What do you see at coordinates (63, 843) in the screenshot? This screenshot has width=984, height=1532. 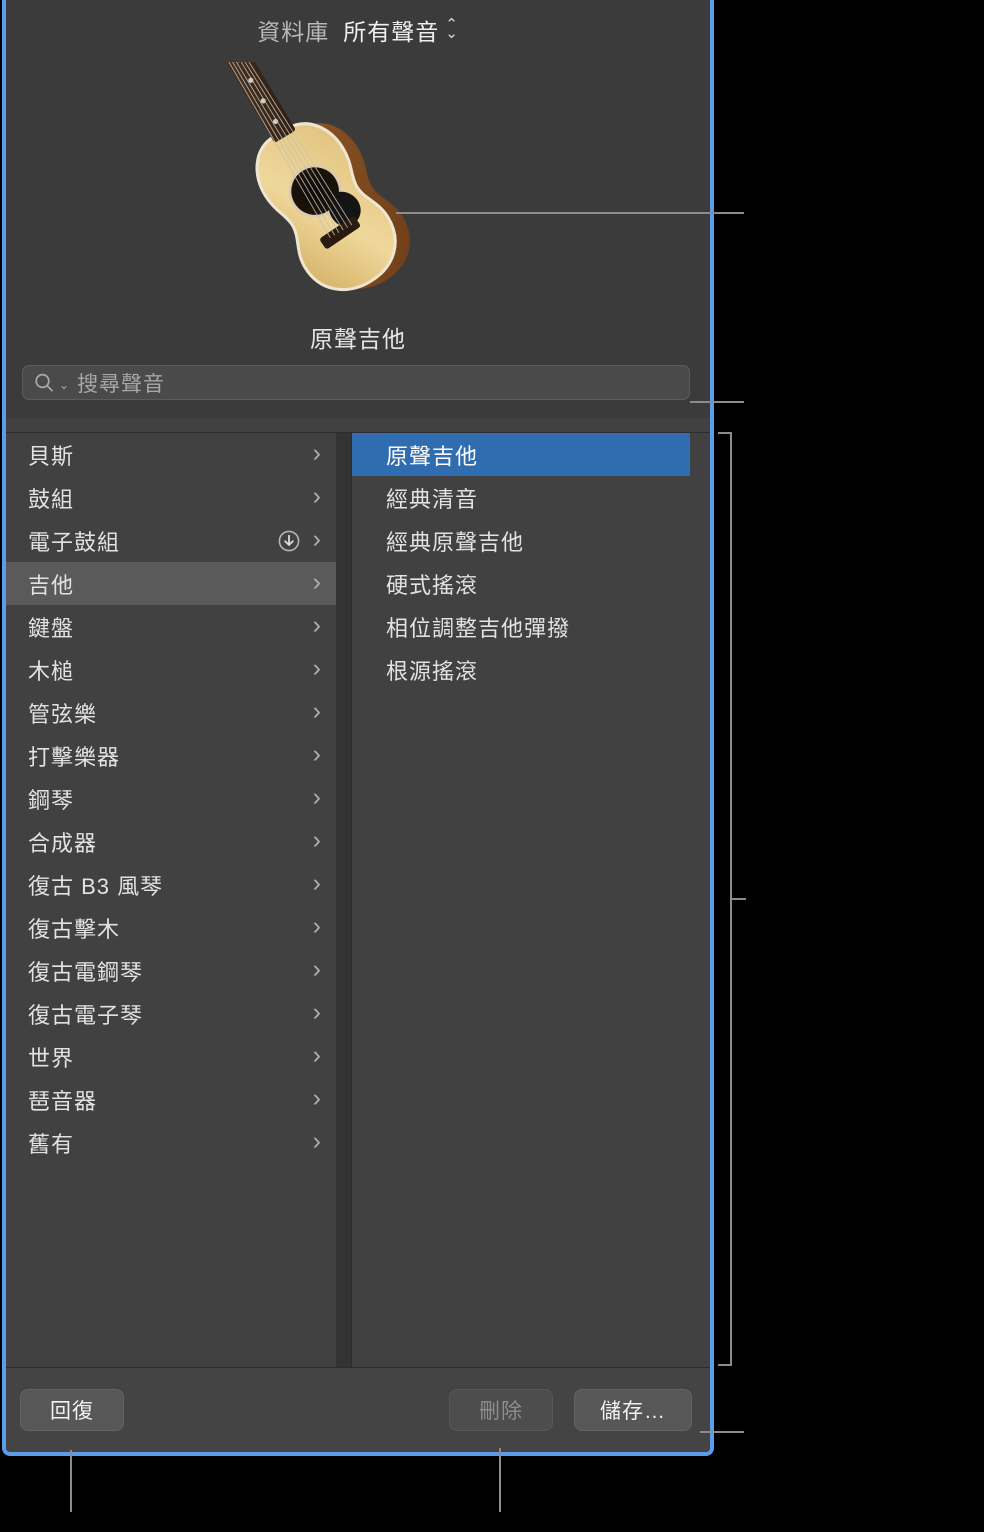 I see `category-label: 合成器` at bounding box center [63, 843].